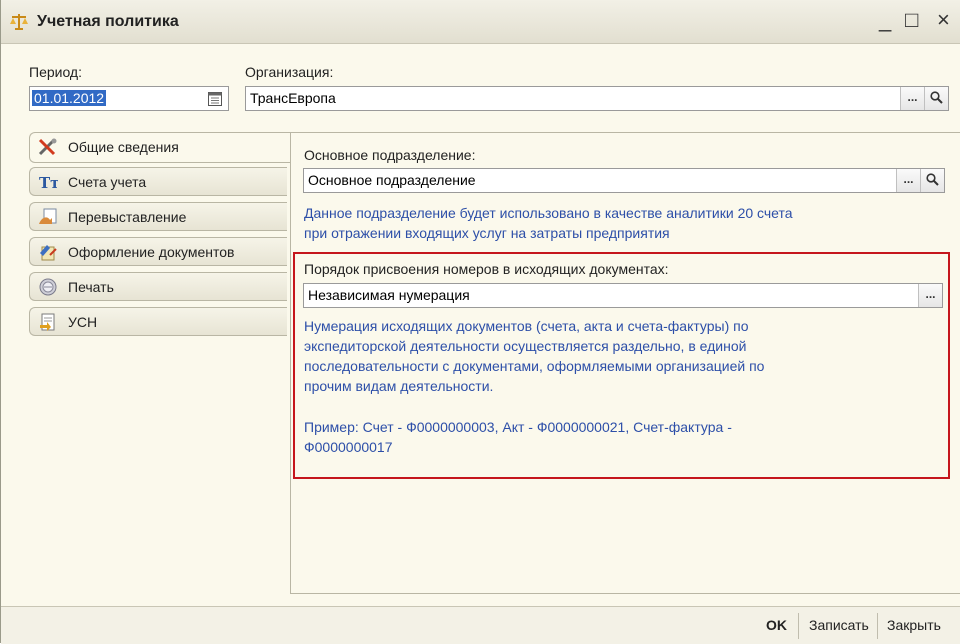  What do you see at coordinates (293, 98) in the screenshot?
I see `organization-value: ТрансЕвропа` at bounding box center [293, 98].